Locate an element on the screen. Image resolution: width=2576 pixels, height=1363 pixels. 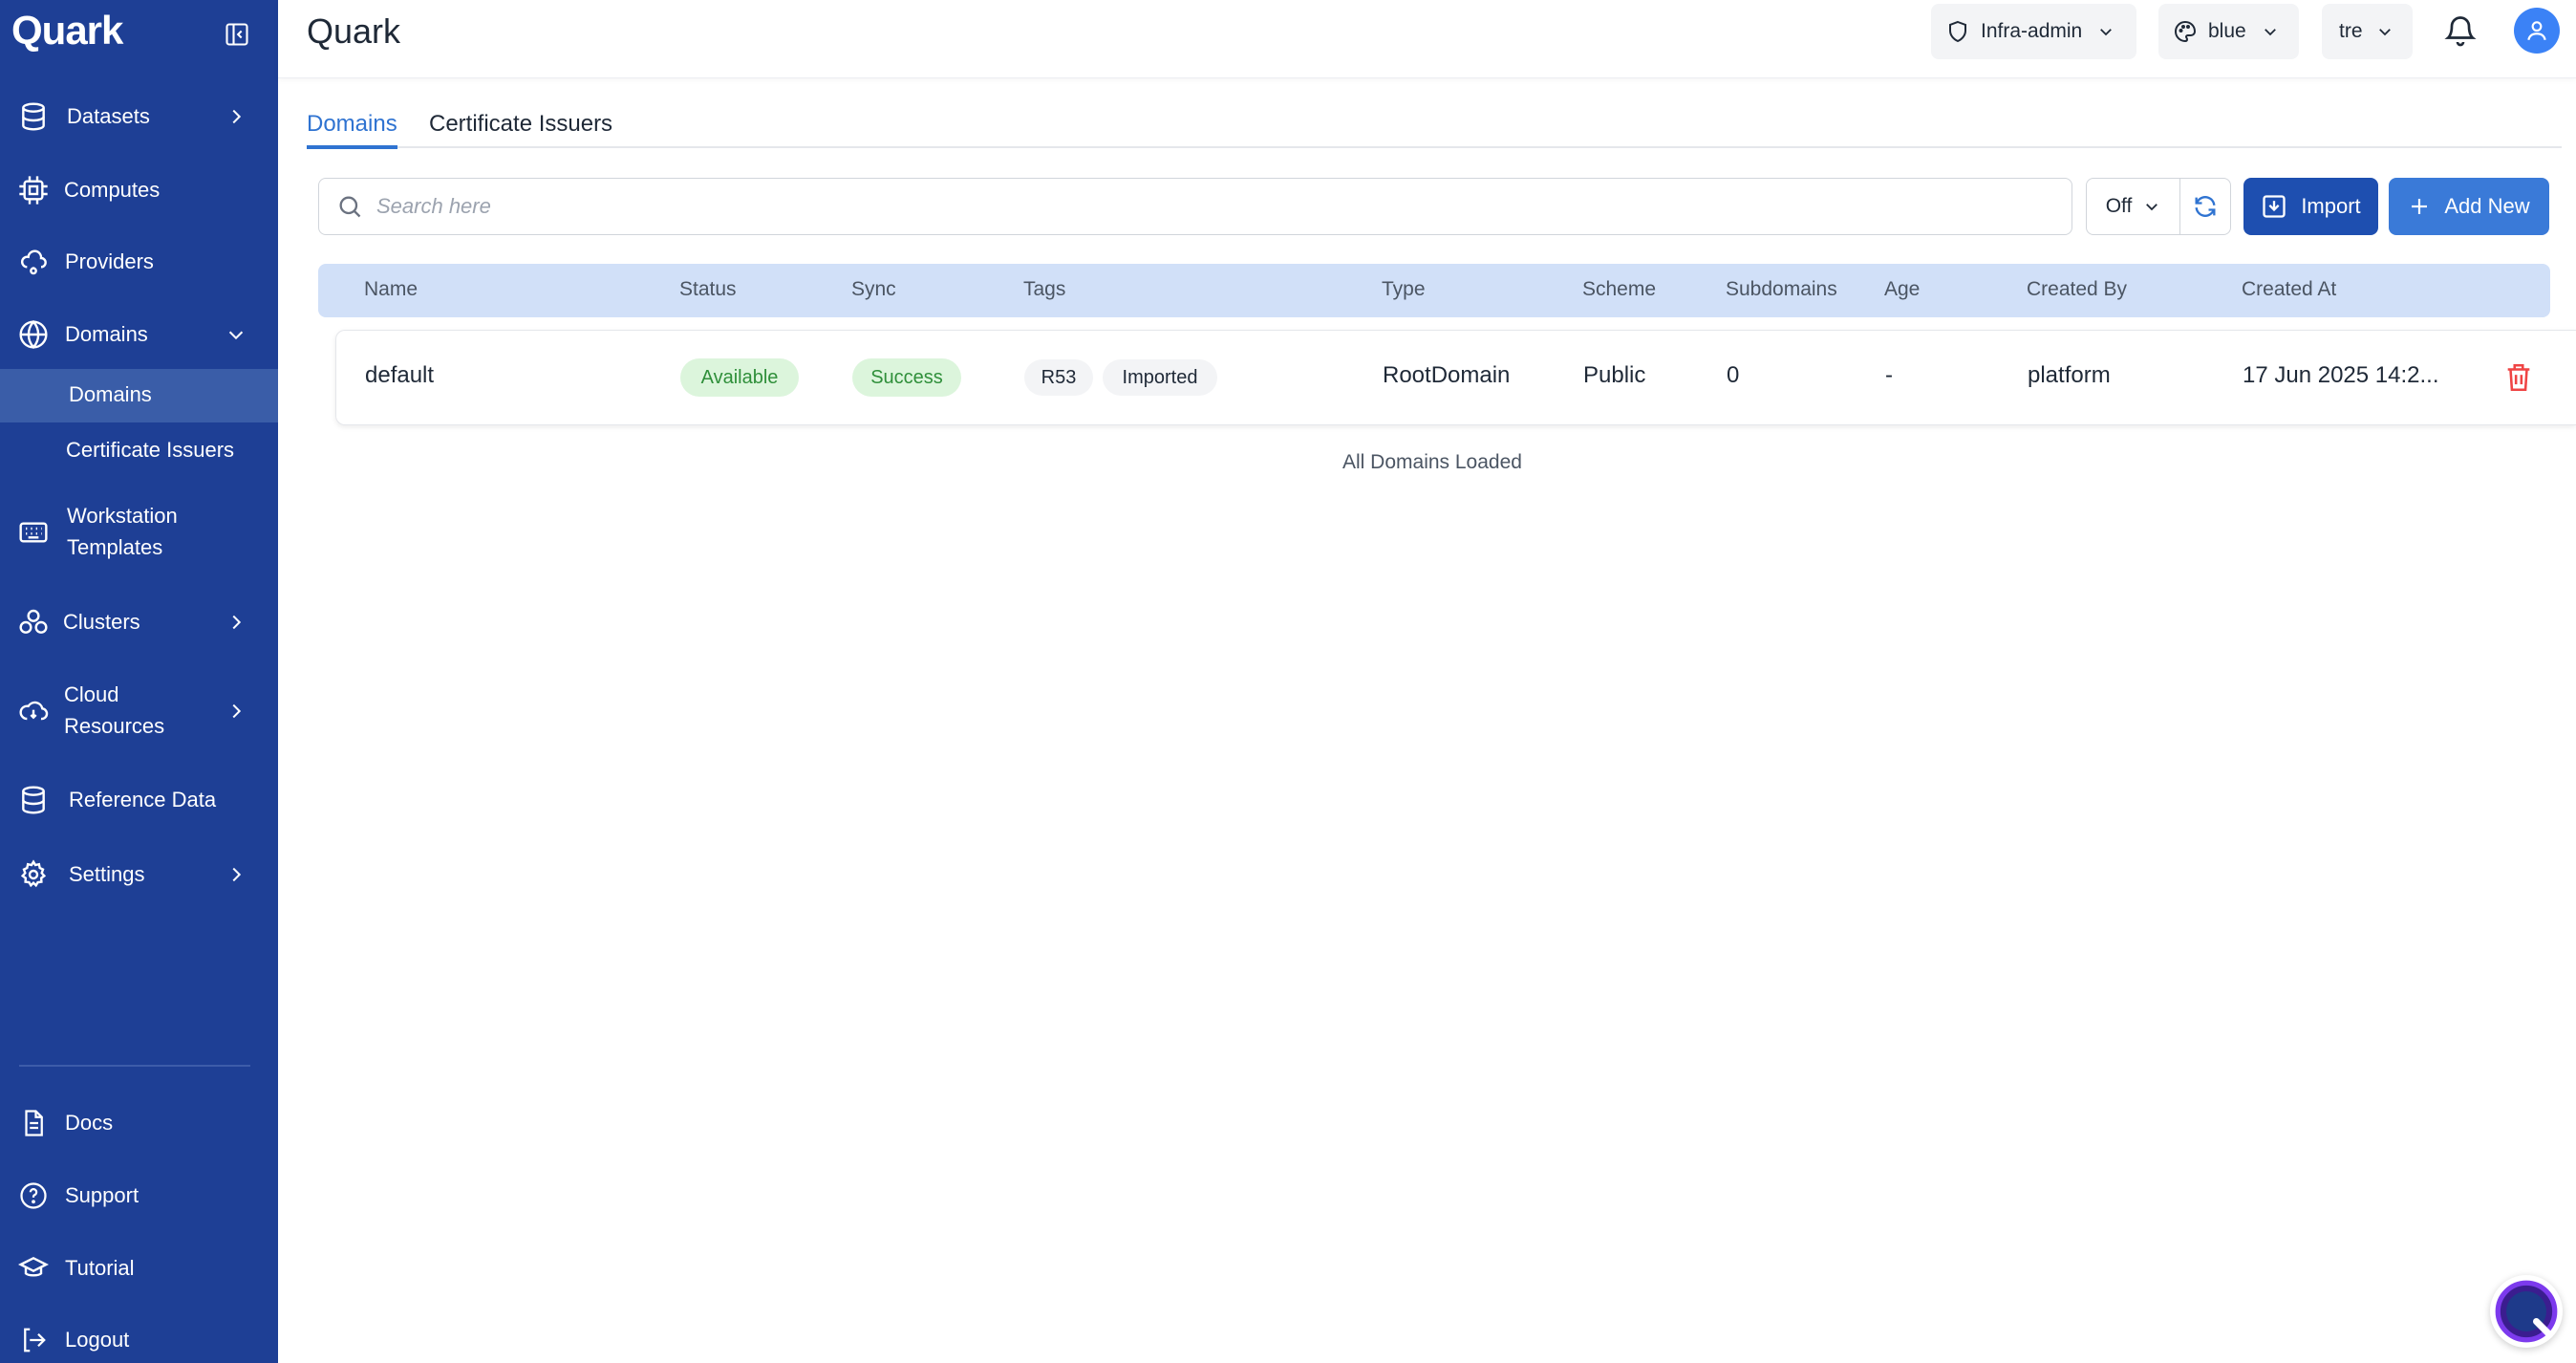
refresh-button is located at coordinates (2205, 207).